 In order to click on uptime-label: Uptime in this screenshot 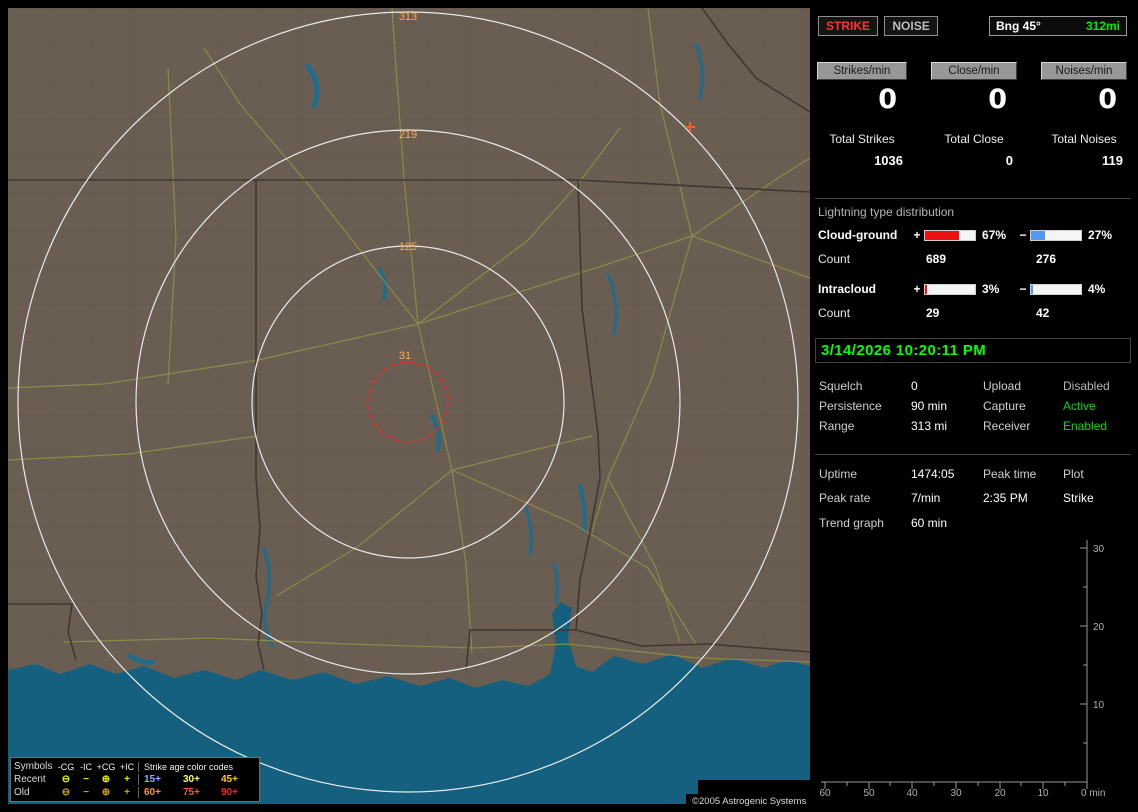, I will do `click(838, 474)`.